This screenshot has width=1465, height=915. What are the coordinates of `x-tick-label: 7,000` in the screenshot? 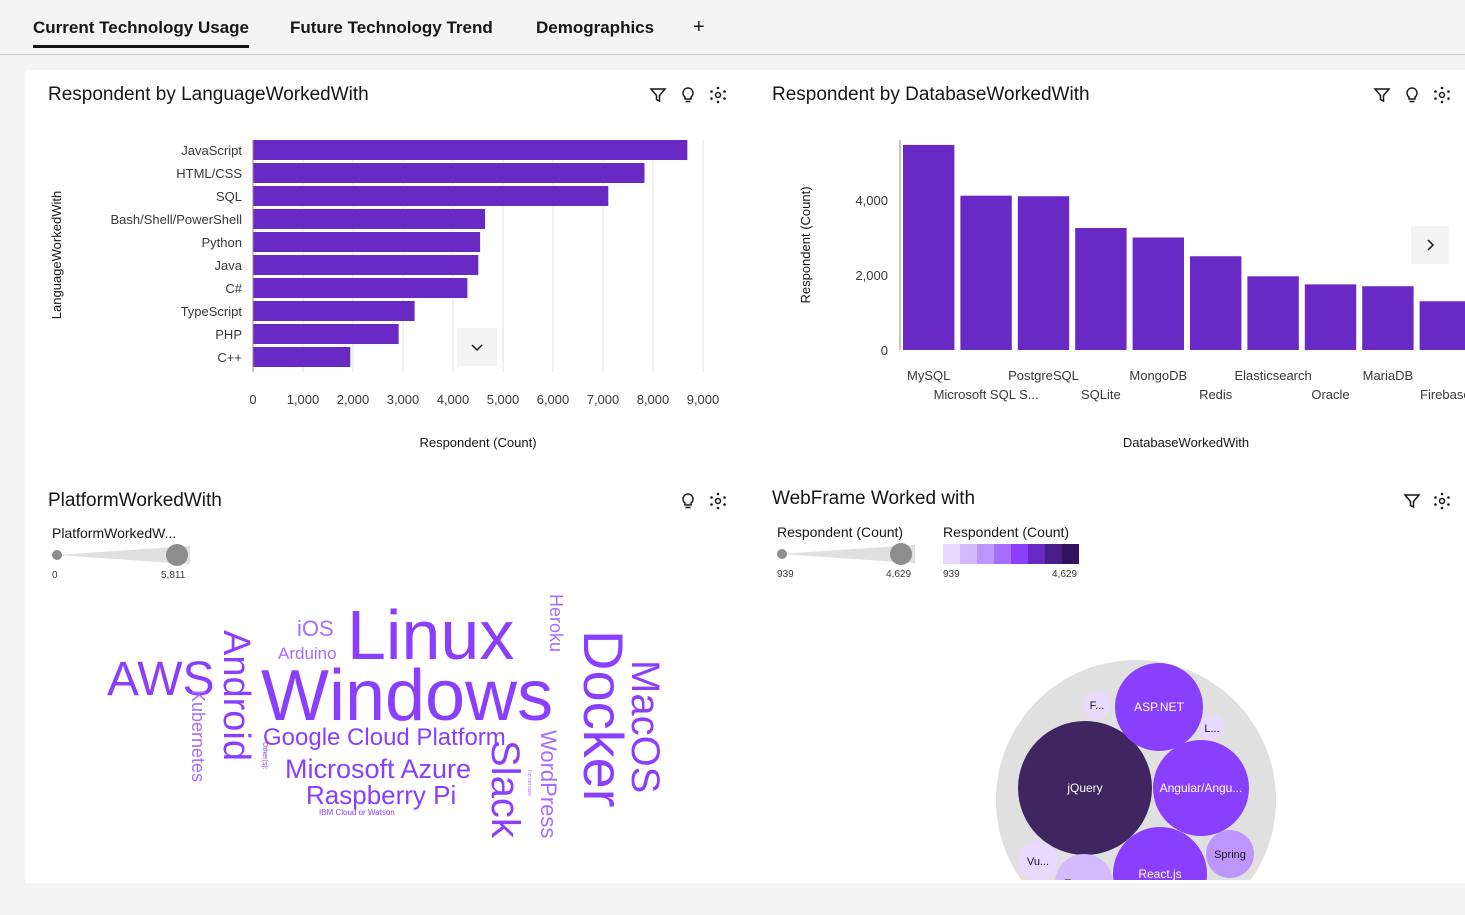 It's located at (603, 399).